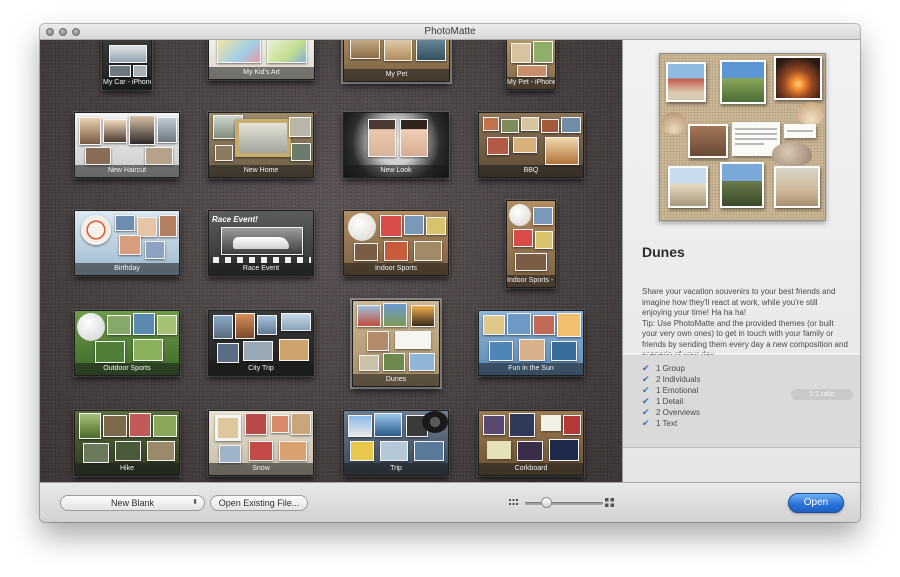 This screenshot has width=900, height=577. I want to click on theme-label: My Kid's Art, so click(261, 73).